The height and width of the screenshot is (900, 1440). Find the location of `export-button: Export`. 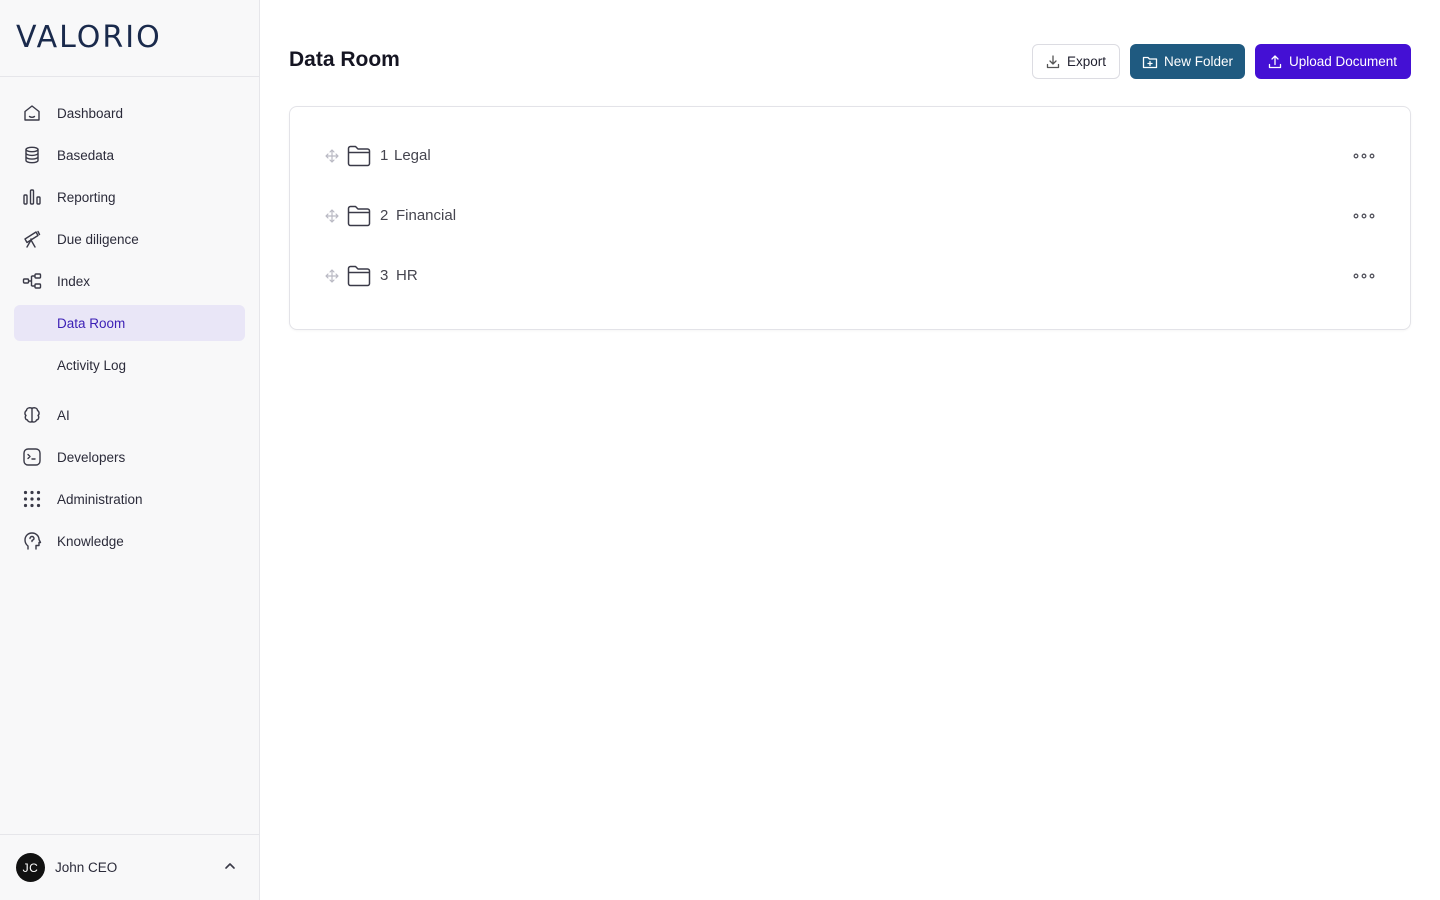

export-button: Export is located at coordinates (1076, 61).